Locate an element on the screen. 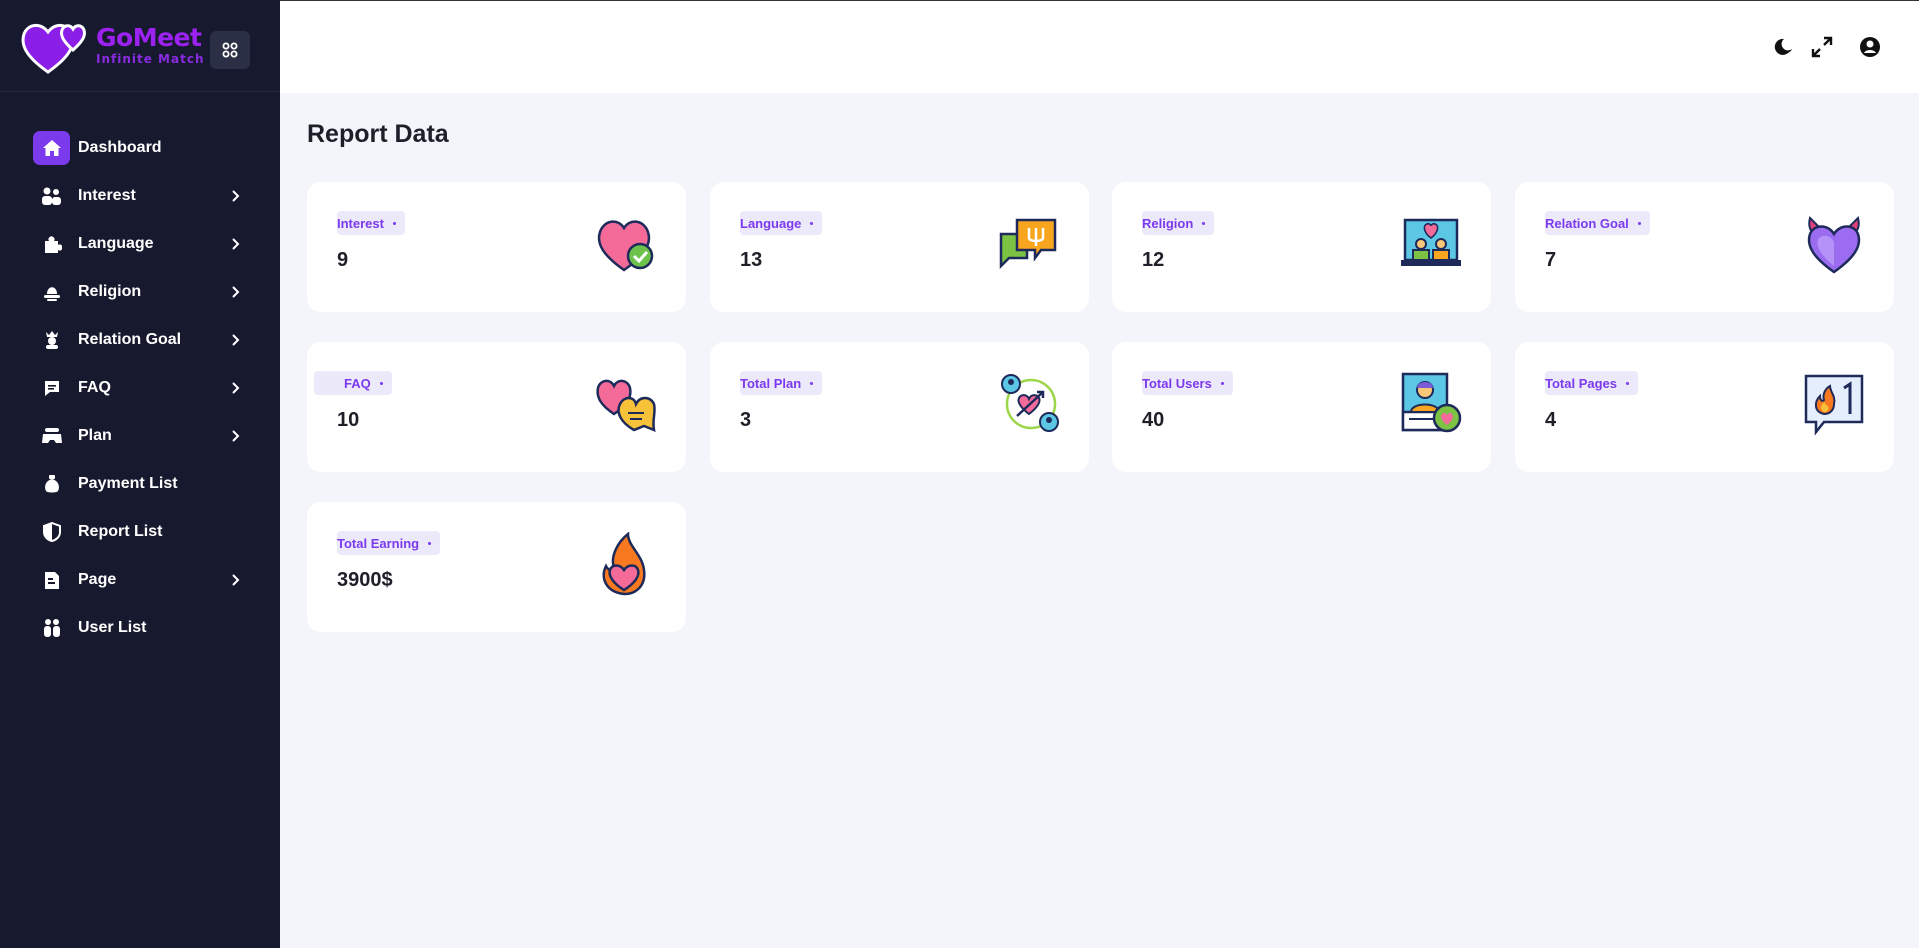 The image size is (1919, 948). user-group-icon is located at coordinates (51, 628).